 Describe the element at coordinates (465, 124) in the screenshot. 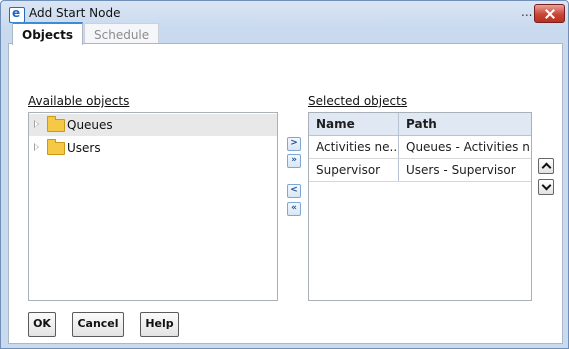

I see `column-header-path: Path` at that location.